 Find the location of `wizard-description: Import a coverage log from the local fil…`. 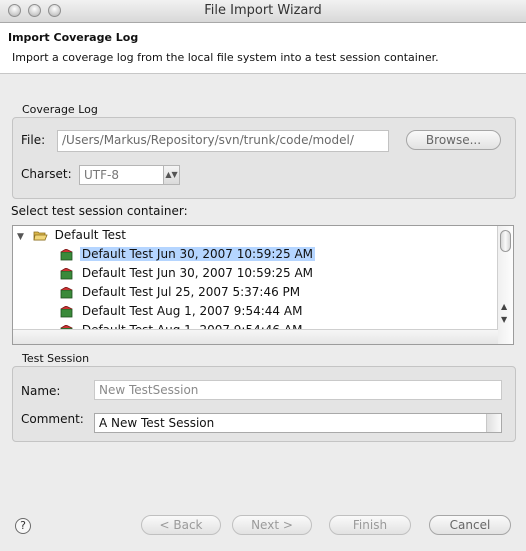

wizard-description: Import a coverage log from the local fil… is located at coordinates (225, 57).